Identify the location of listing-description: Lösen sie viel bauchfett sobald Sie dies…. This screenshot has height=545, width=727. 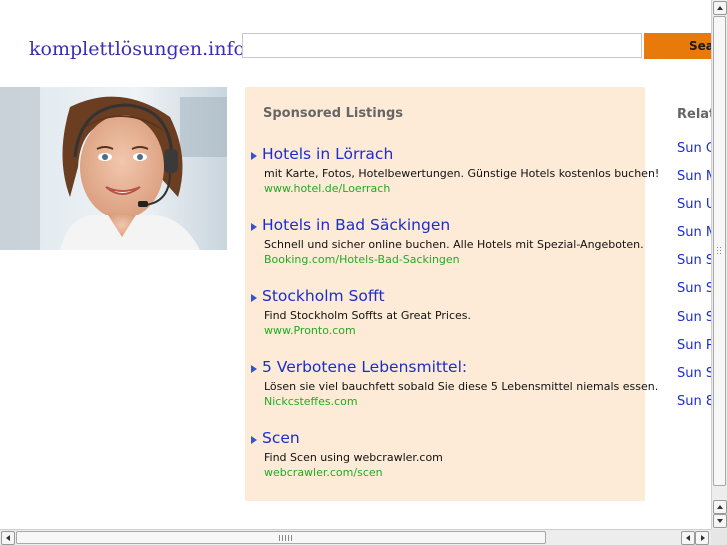
(461, 386).